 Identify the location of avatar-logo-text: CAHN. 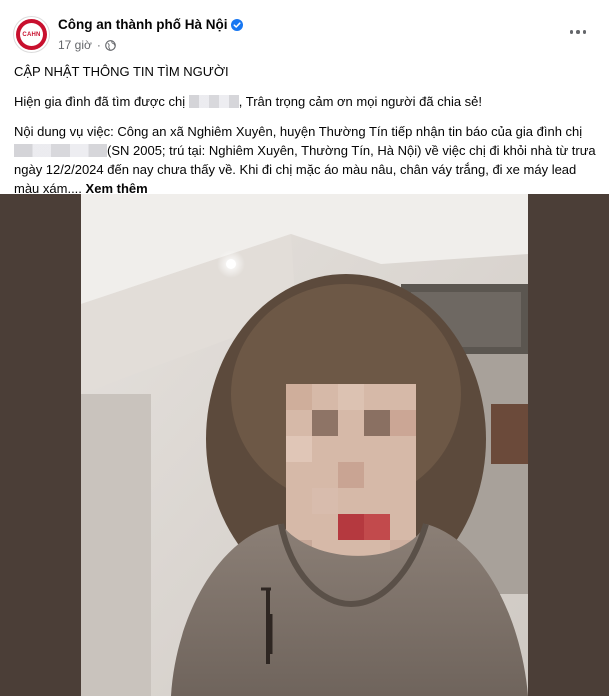
(31, 34).